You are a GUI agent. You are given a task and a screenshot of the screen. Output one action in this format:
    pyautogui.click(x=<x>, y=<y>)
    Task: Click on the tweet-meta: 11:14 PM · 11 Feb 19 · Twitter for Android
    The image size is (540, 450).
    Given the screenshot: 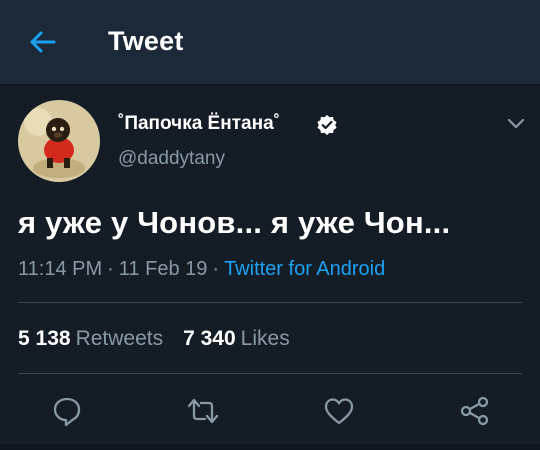 What is the action you would take?
    pyautogui.click(x=201, y=269)
    